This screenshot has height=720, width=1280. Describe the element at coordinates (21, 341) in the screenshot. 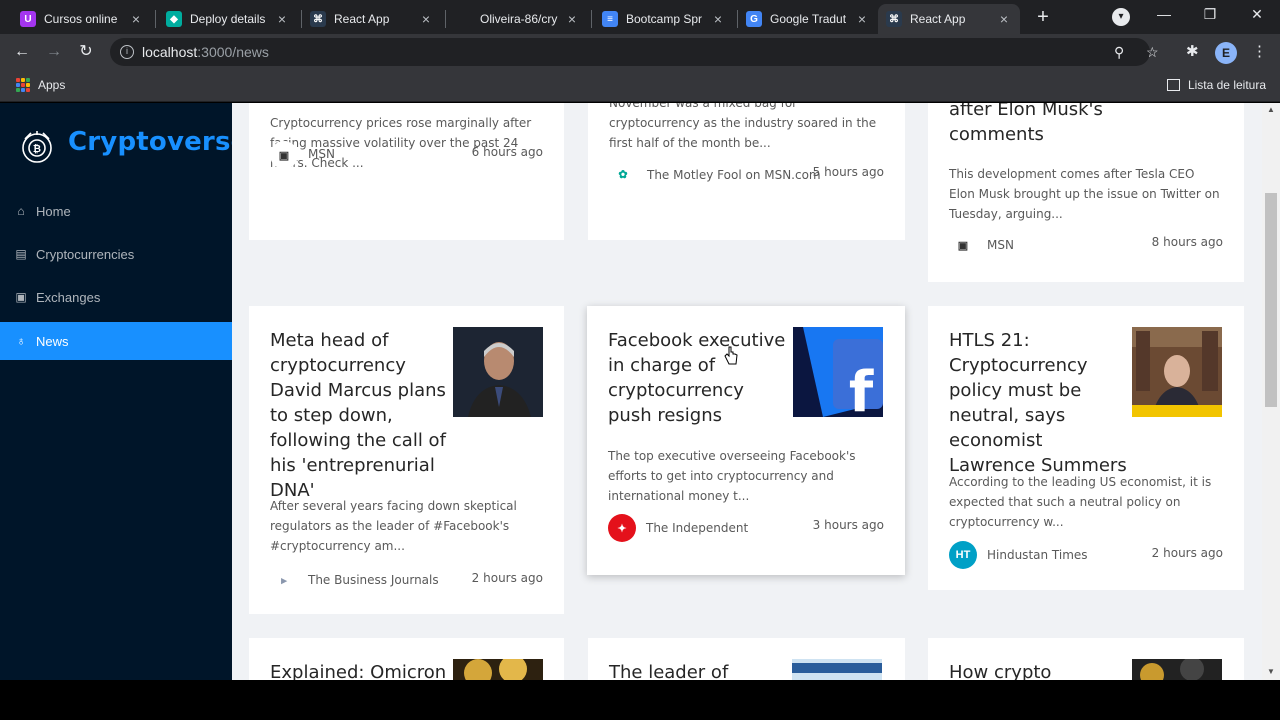

I see `bulb-icon: ♁` at that location.